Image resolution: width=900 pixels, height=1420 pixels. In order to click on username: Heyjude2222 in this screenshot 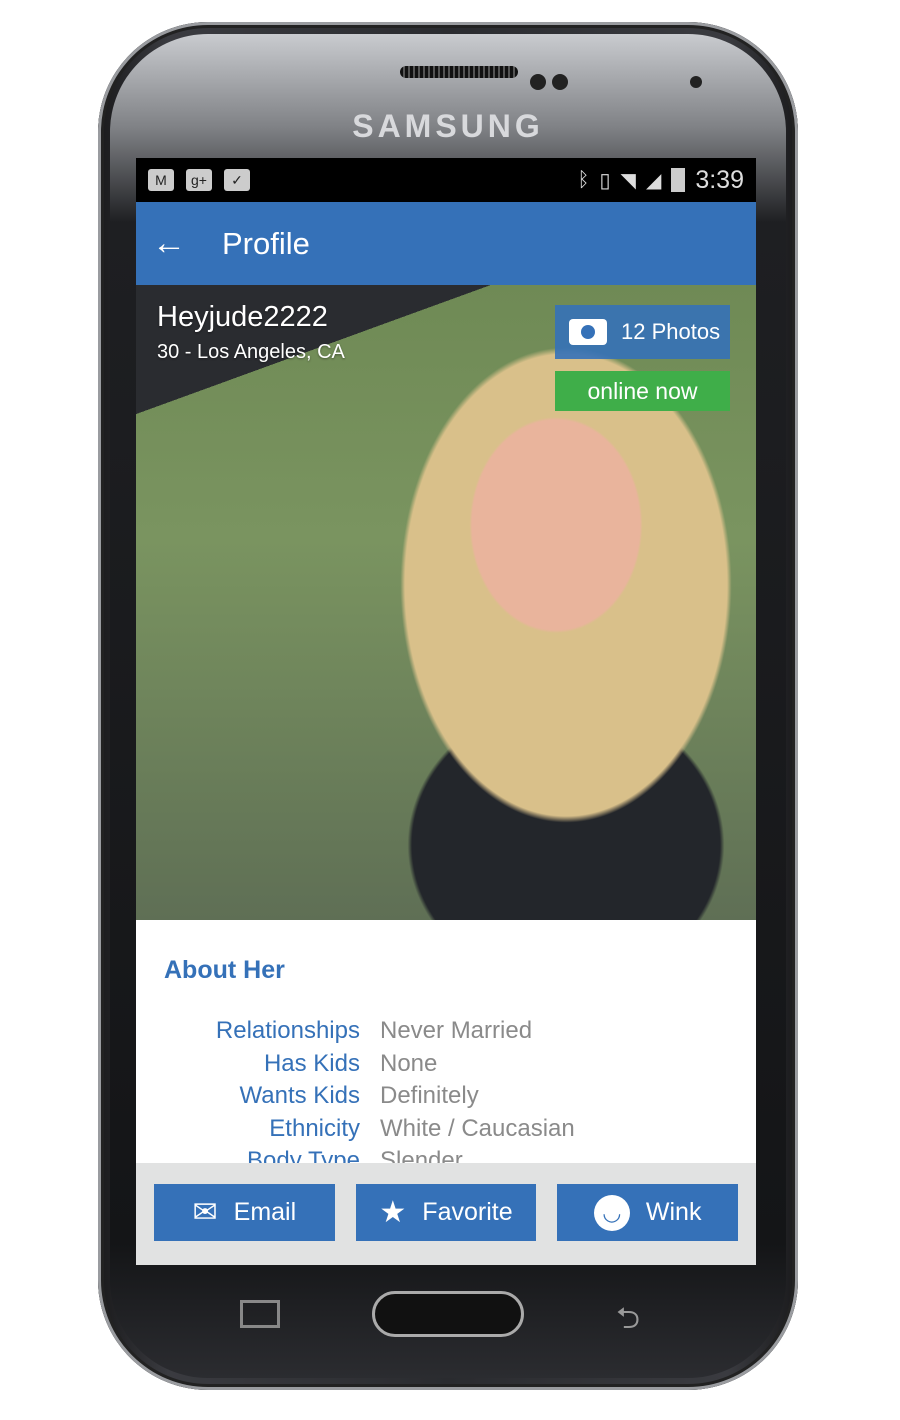, I will do `click(242, 317)`.